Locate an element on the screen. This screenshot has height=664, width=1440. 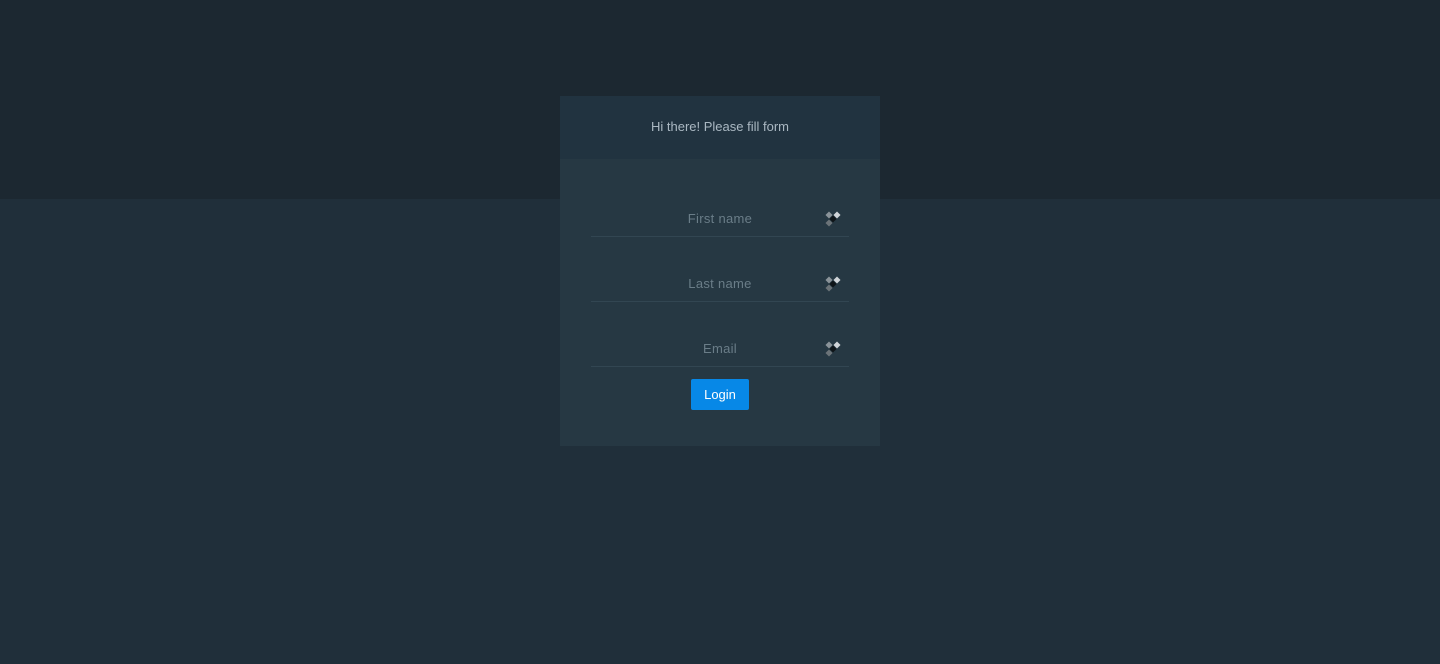
form-body: Login is located at coordinates (720, 302).